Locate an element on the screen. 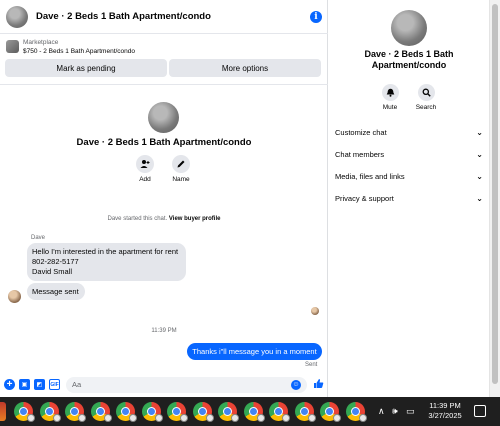 The height and width of the screenshot is (426, 500). incoming-message: Message sent is located at coordinates (56, 291).